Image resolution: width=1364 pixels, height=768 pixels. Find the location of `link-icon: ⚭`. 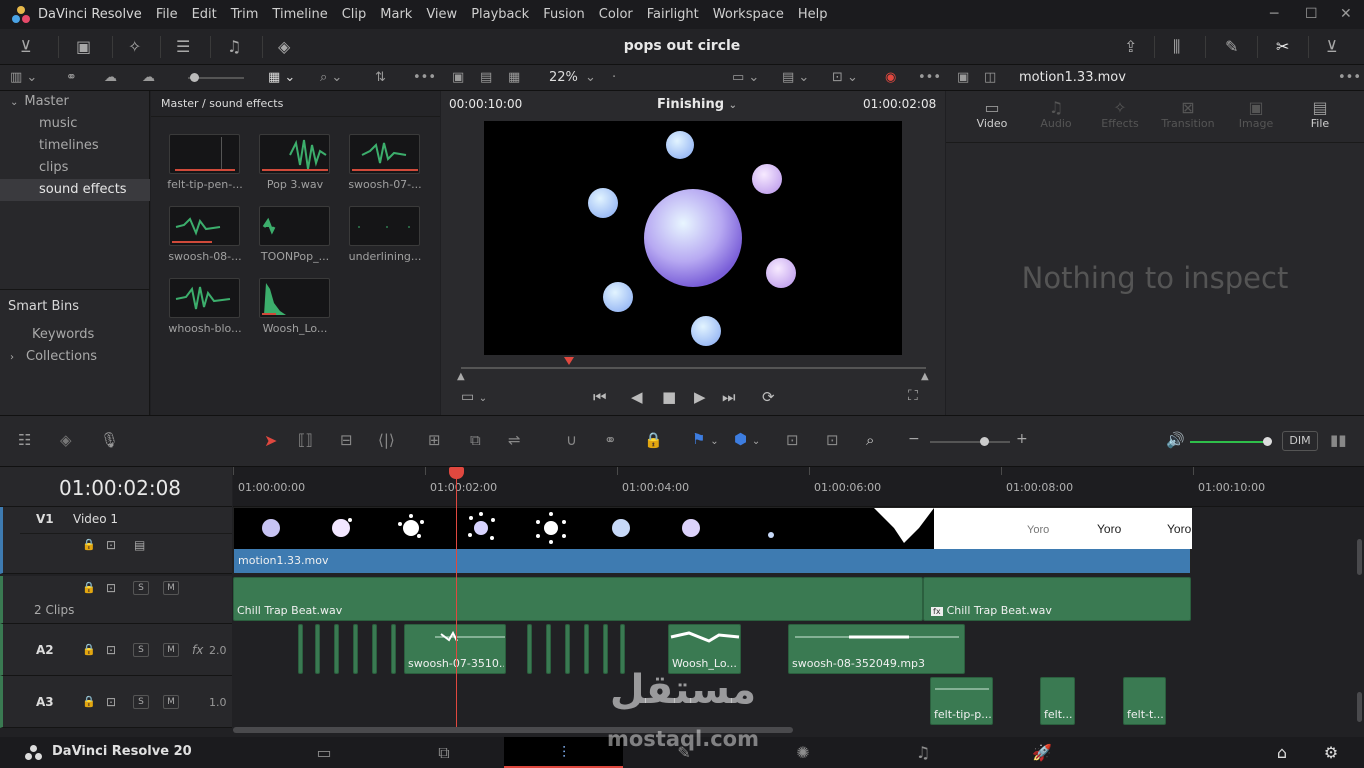

link-icon: ⚭ is located at coordinates (71, 78).